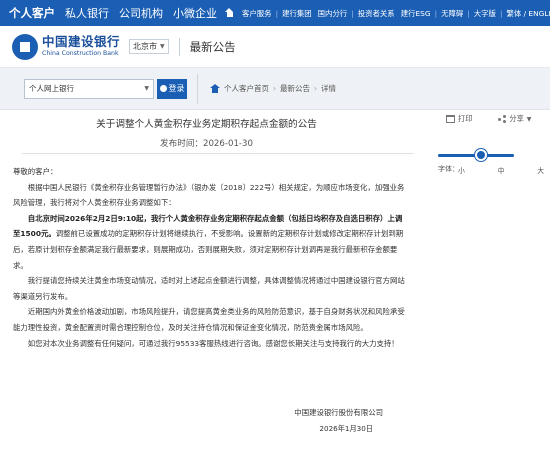 The width and height of the screenshot is (550, 453). Describe the element at coordinates (416, 13) in the screenshot. I see `link-esg: 建行ESG` at that location.